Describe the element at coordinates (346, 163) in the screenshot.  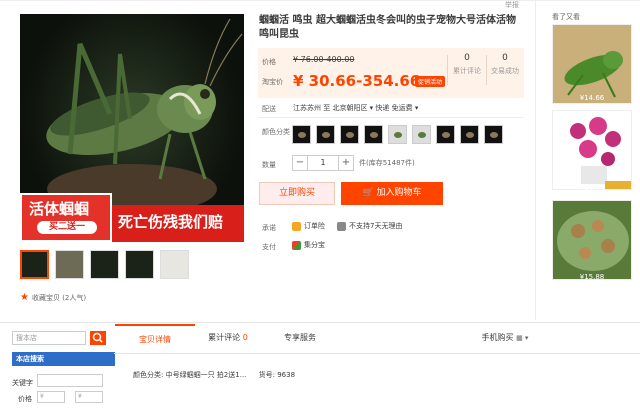
I see `increase-button: +` at that location.